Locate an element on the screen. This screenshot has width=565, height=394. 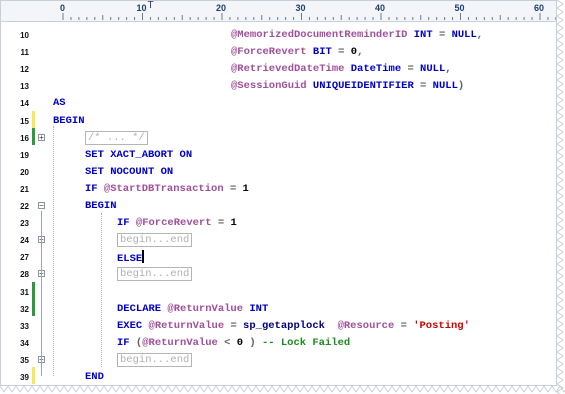
code-text: SET NOCOUNT ON is located at coordinates (129, 172).